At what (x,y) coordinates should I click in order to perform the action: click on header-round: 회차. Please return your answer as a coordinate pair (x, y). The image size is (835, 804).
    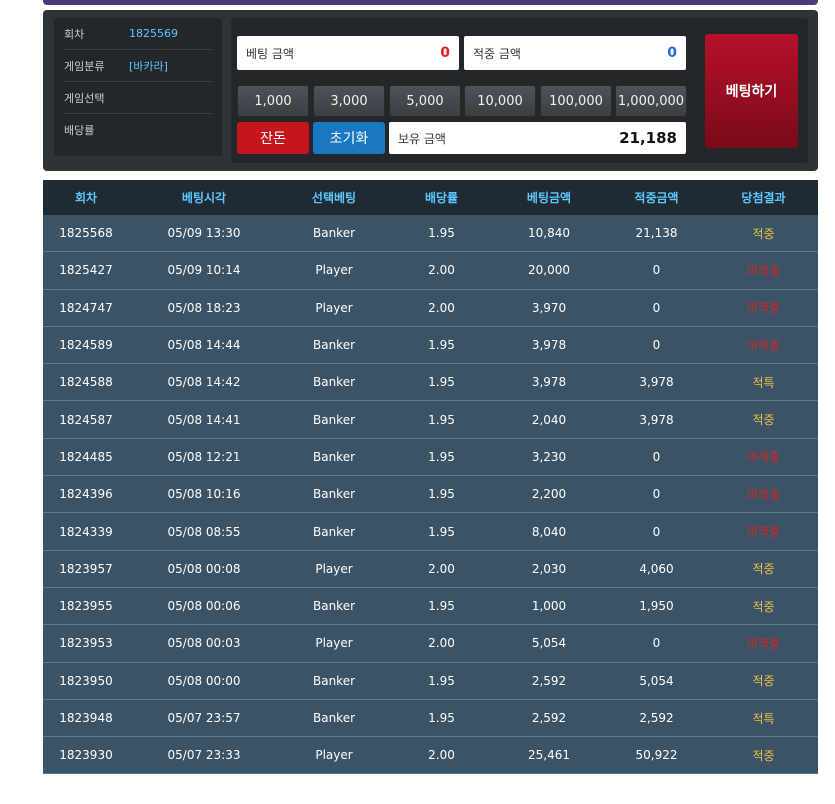
    Looking at the image, I should click on (86, 198).